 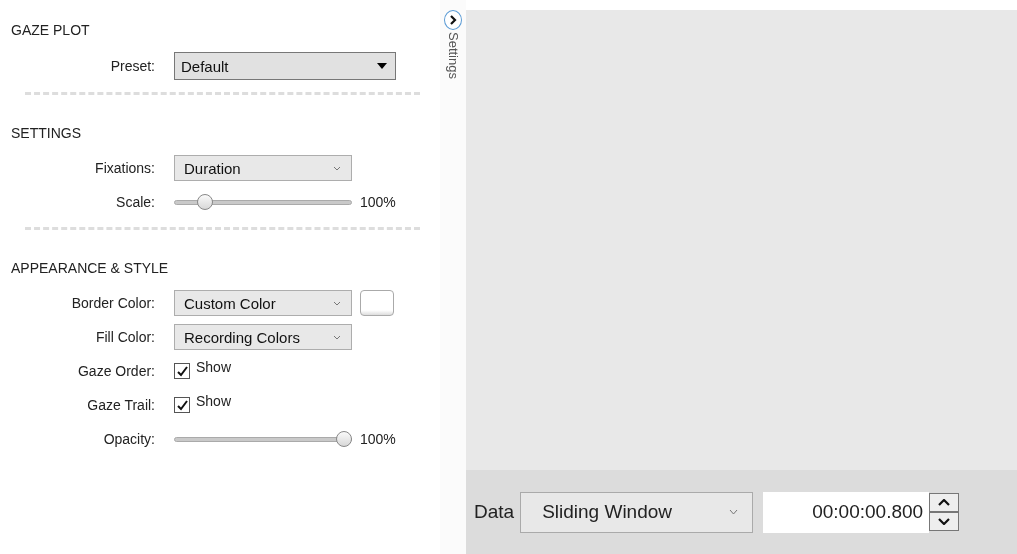 I want to click on data-label: Data, so click(x=494, y=512).